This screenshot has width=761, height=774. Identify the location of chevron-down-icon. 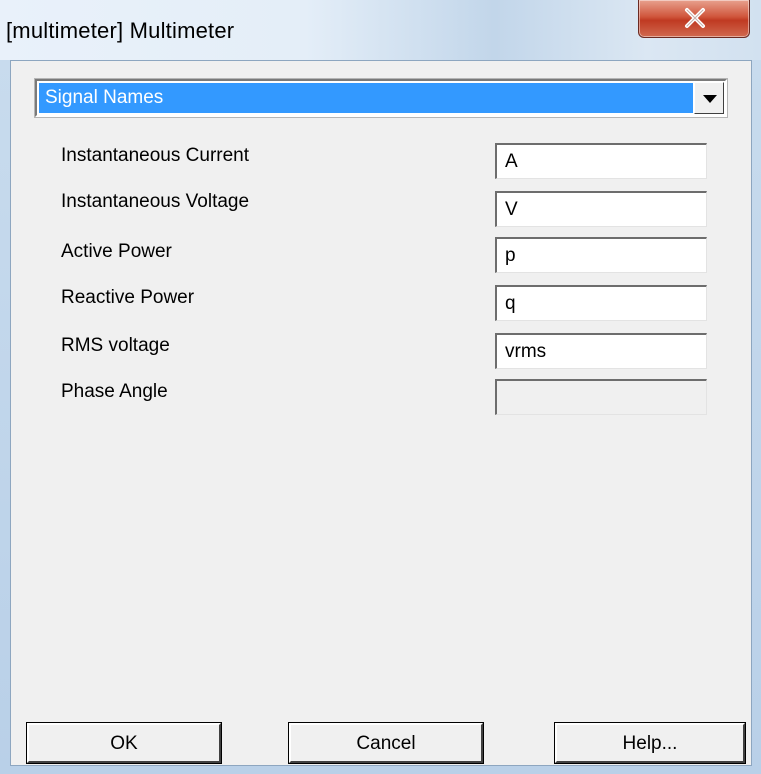
(710, 99).